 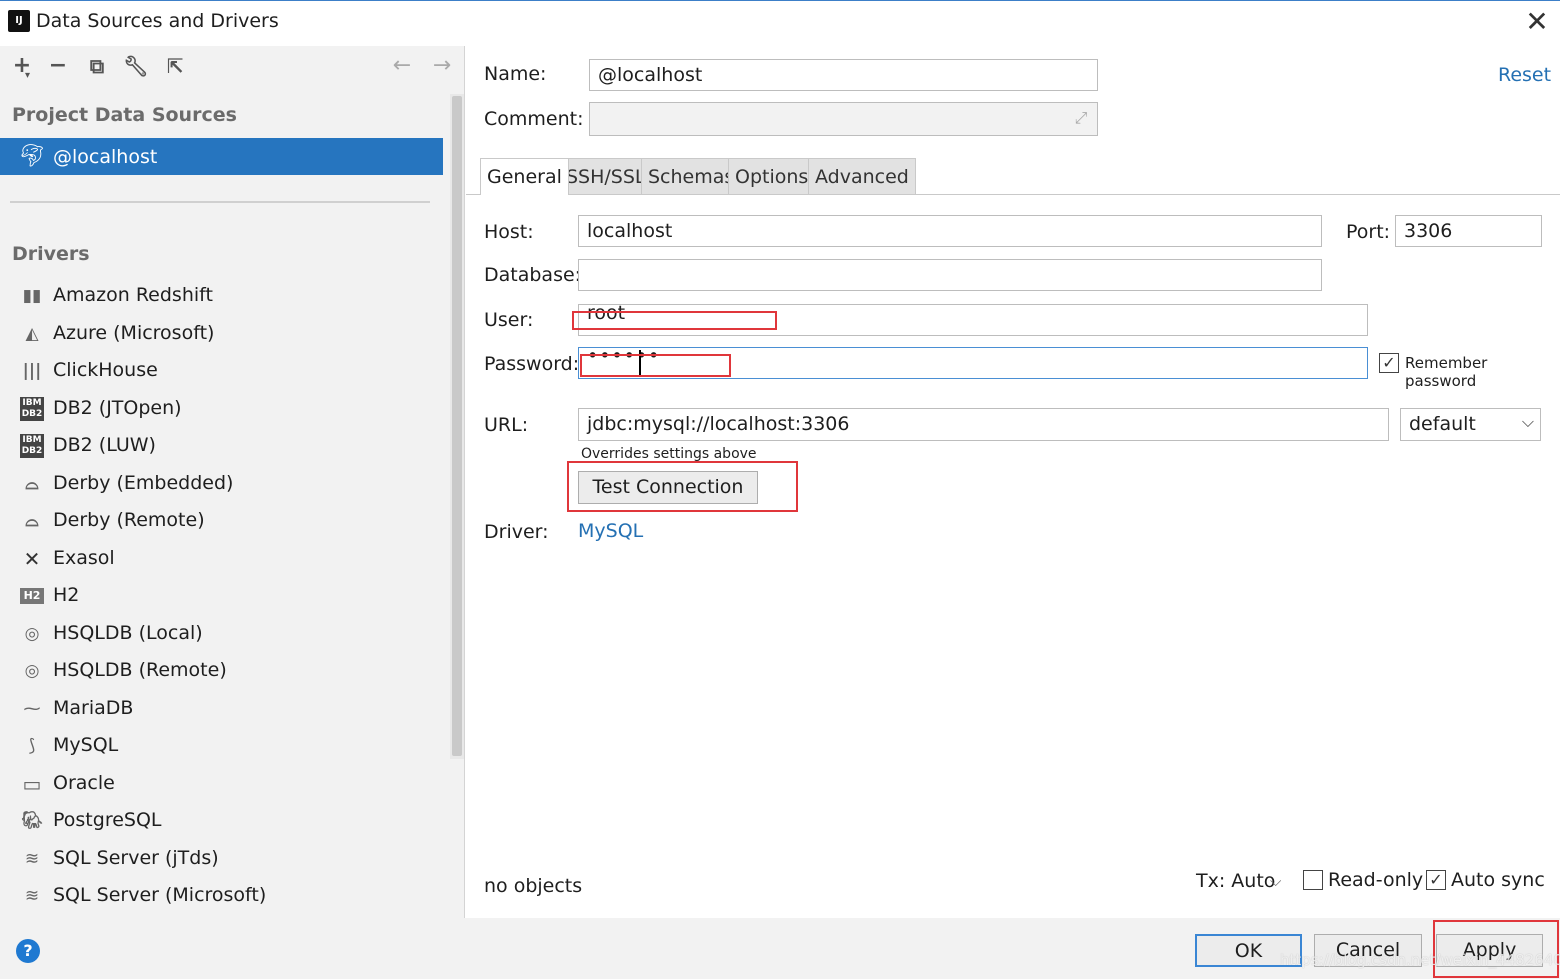 What do you see at coordinates (32, 784) in the screenshot?
I see `oracle-icon: ▭` at bounding box center [32, 784].